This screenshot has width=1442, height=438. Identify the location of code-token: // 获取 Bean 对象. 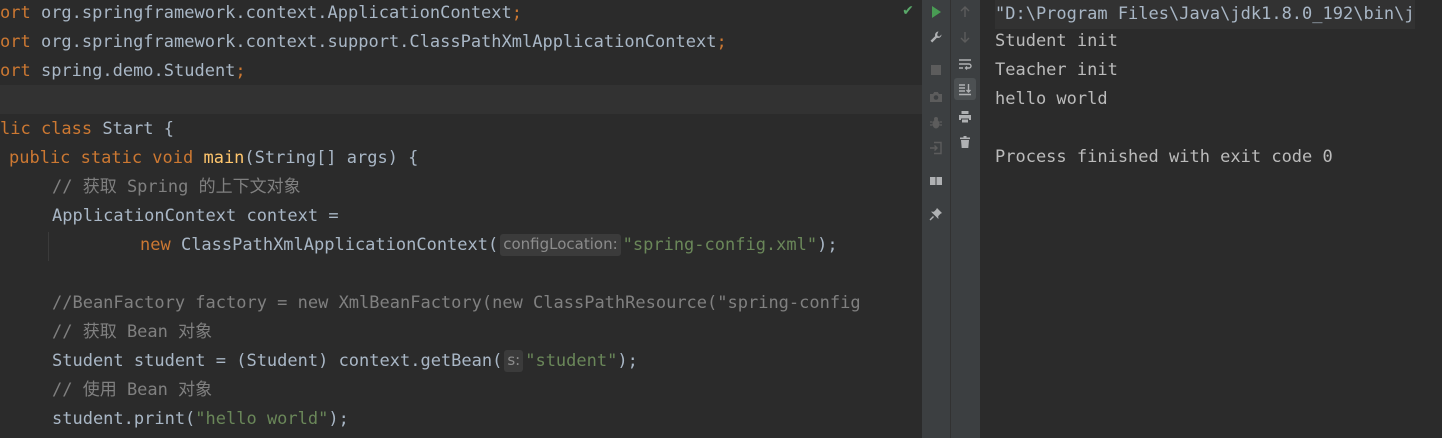
(132, 332).